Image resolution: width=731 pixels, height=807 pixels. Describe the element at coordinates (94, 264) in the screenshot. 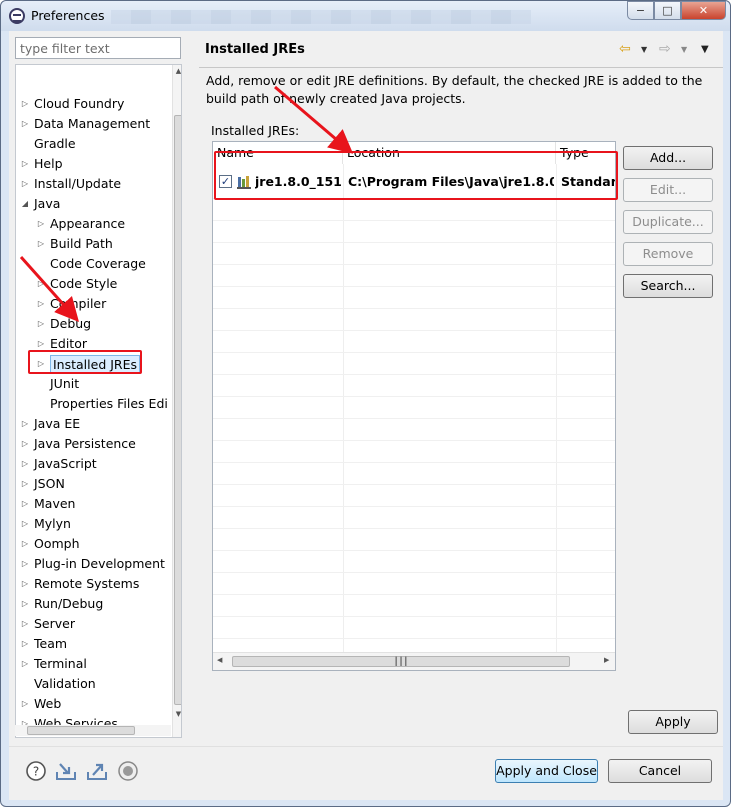

I see `tree-item: Code Coverage` at that location.